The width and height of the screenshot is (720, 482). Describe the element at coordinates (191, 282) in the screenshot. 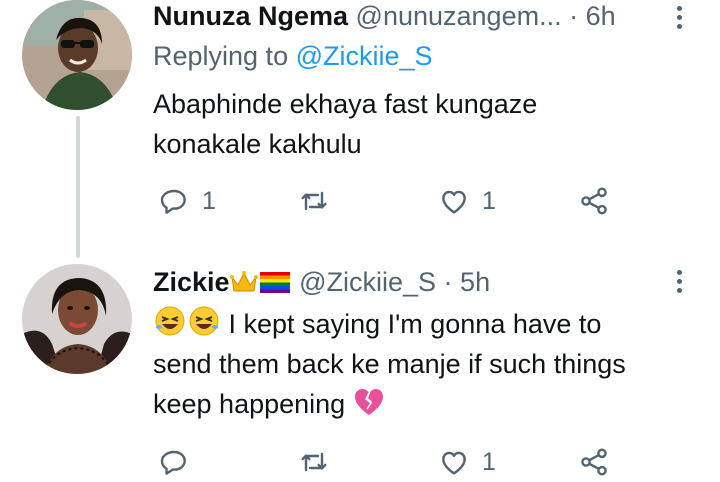

I see `display-name: Zickie` at that location.